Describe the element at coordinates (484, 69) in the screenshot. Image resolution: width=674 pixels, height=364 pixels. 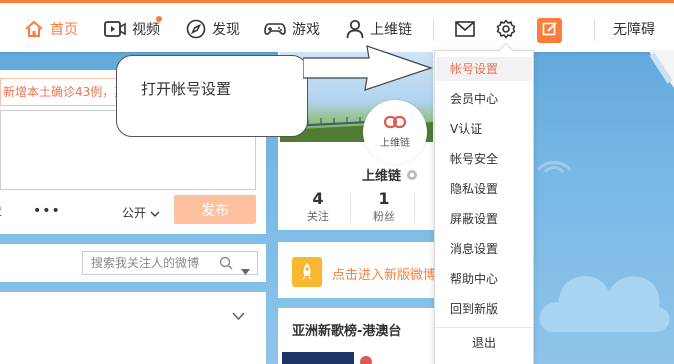
I see `menu-item-account-settings: 帐号设置` at that location.